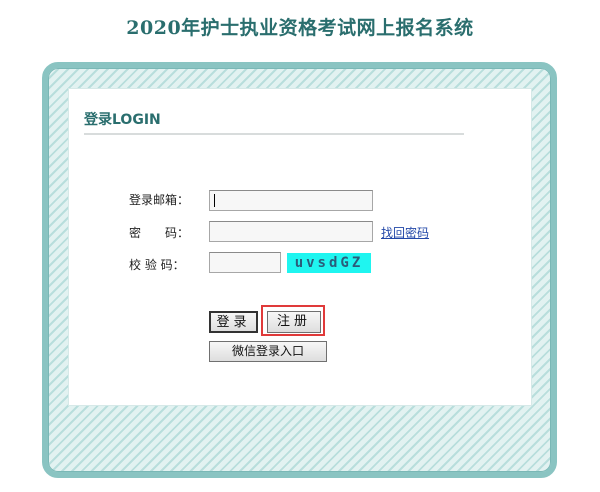 The image size is (600, 492). Describe the element at coordinates (291, 200) in the screenshot. I see `email-field` at that location.